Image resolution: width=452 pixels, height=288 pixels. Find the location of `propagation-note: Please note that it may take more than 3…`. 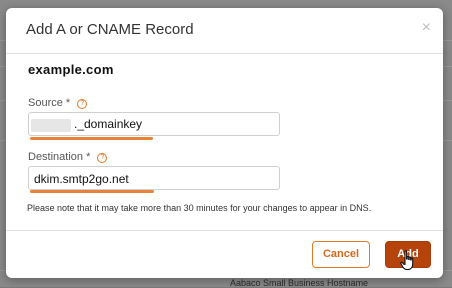

propagation-note: Please note that it may take more than 3… is located at coordinates (199, 208).